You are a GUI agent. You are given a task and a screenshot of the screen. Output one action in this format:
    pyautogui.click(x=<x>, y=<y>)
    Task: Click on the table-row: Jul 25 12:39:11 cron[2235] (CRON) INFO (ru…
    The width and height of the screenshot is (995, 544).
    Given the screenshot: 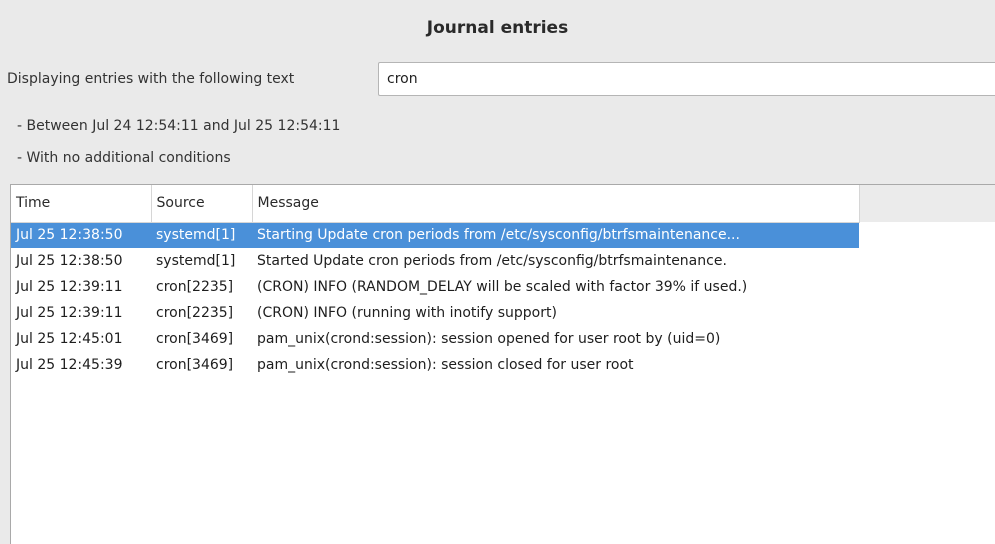 What is the action you would take?
    pyautogui.click(x=435, y=313)
    